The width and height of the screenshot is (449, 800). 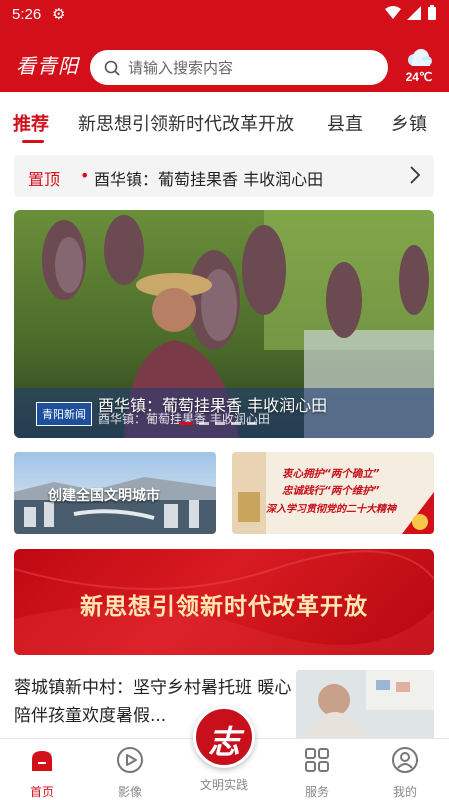 I want to click on slogan-line-2: 忠诚践行“两个维护”, so click(x=331, y=491).